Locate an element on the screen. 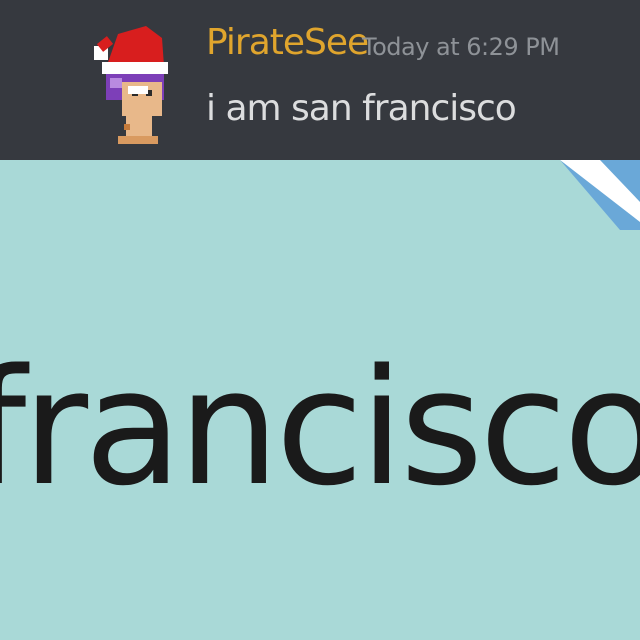 This screenshot has width=640, height=640. avatar-icon is located at coordinates (136, 84).